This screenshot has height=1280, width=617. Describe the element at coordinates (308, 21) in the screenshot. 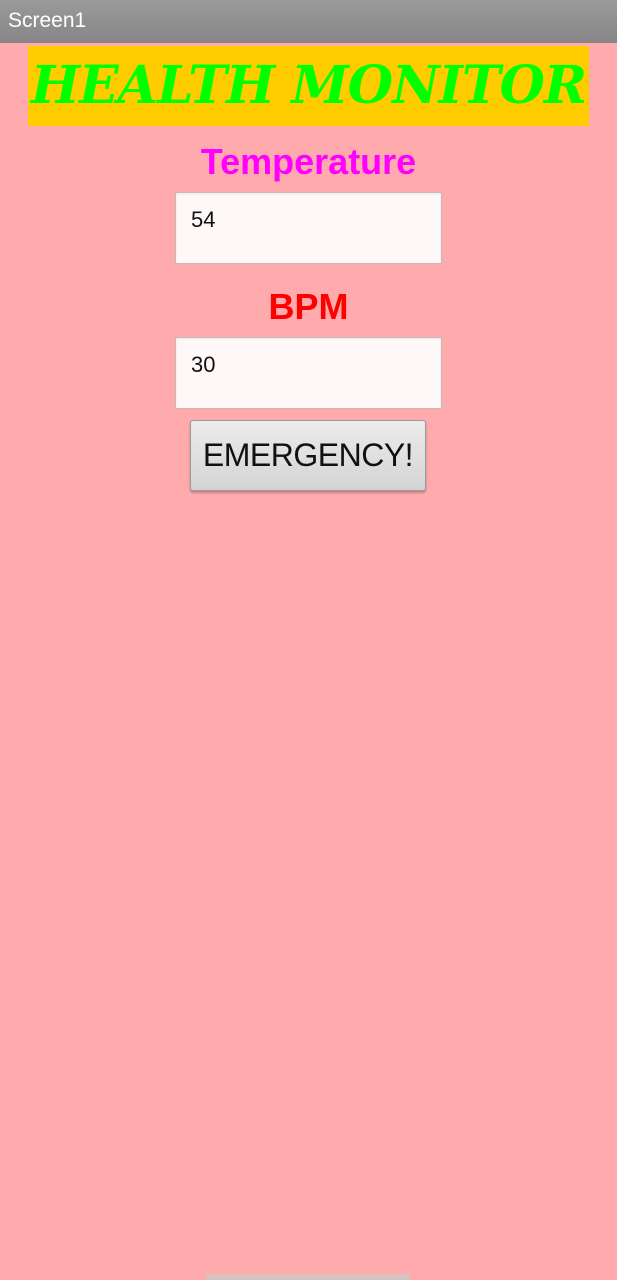

I see `title-bar: Screen1` at that location.